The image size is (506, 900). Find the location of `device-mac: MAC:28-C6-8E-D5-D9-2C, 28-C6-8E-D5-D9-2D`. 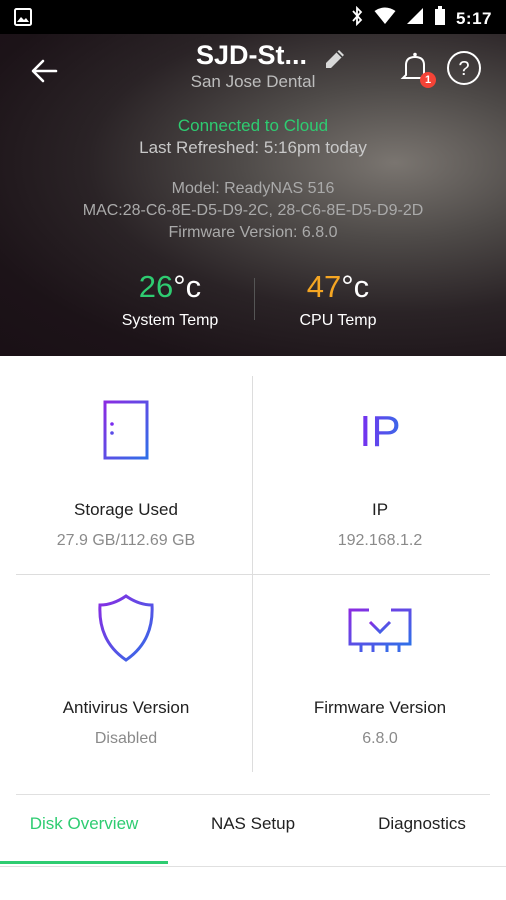

device-mac: MAC:28-C6-8E-D5-D9-2C, 28-C6-8E-D5-D9-2D is located at coordinates (253, 210).